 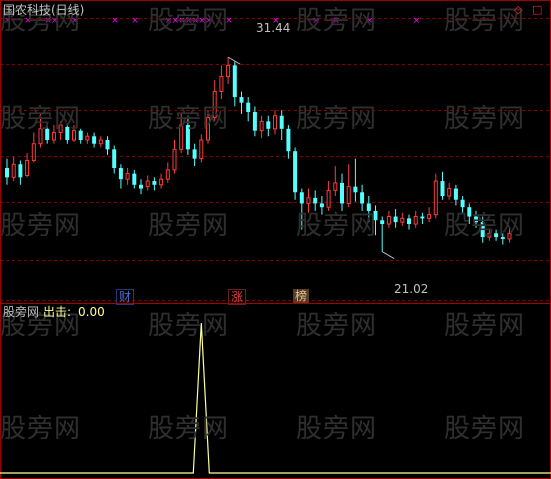 What do you see at coordinates (234, 60) in the screenshot?
I see `high-marker-line` at bounding box center [234, 60].